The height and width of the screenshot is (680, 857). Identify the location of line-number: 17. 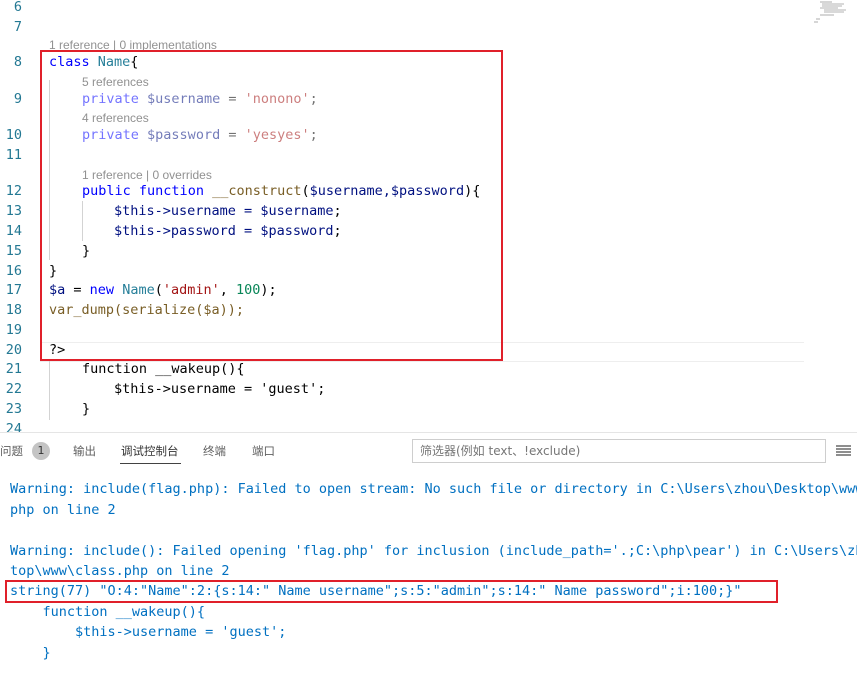
(13, 290).